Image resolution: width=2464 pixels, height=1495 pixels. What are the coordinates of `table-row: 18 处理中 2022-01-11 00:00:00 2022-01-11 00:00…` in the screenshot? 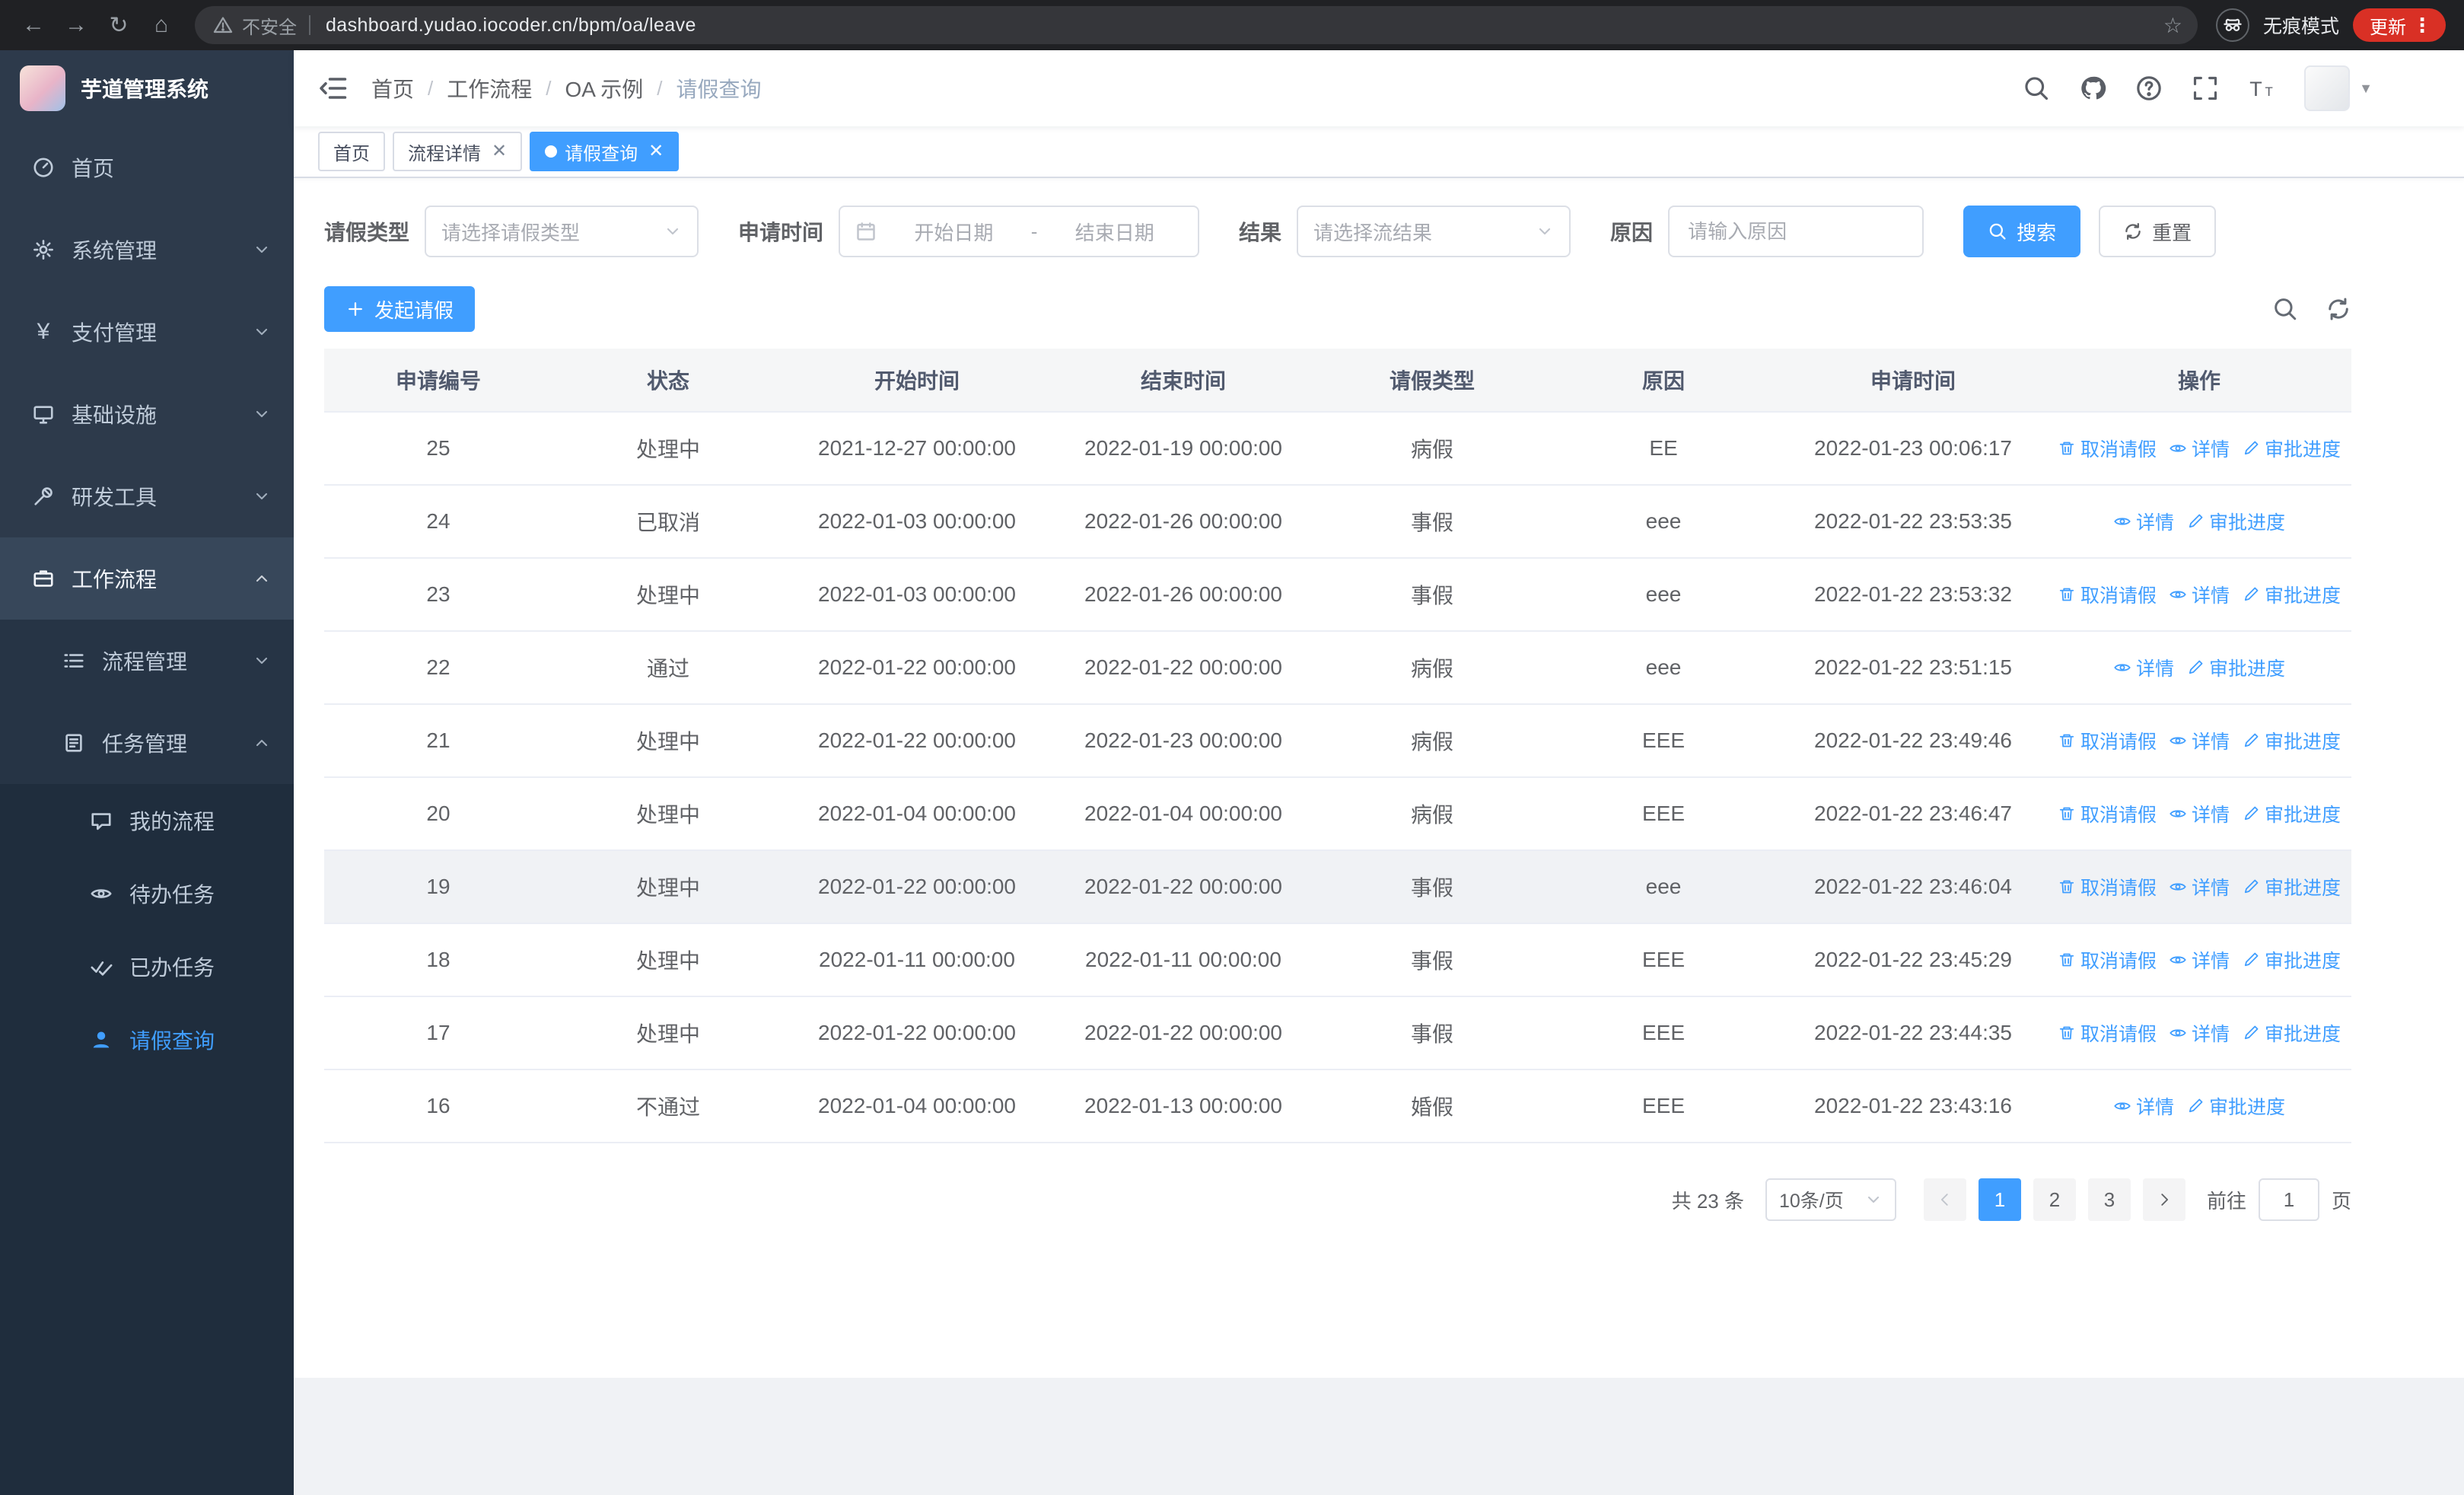 It's located at (1337, 961).